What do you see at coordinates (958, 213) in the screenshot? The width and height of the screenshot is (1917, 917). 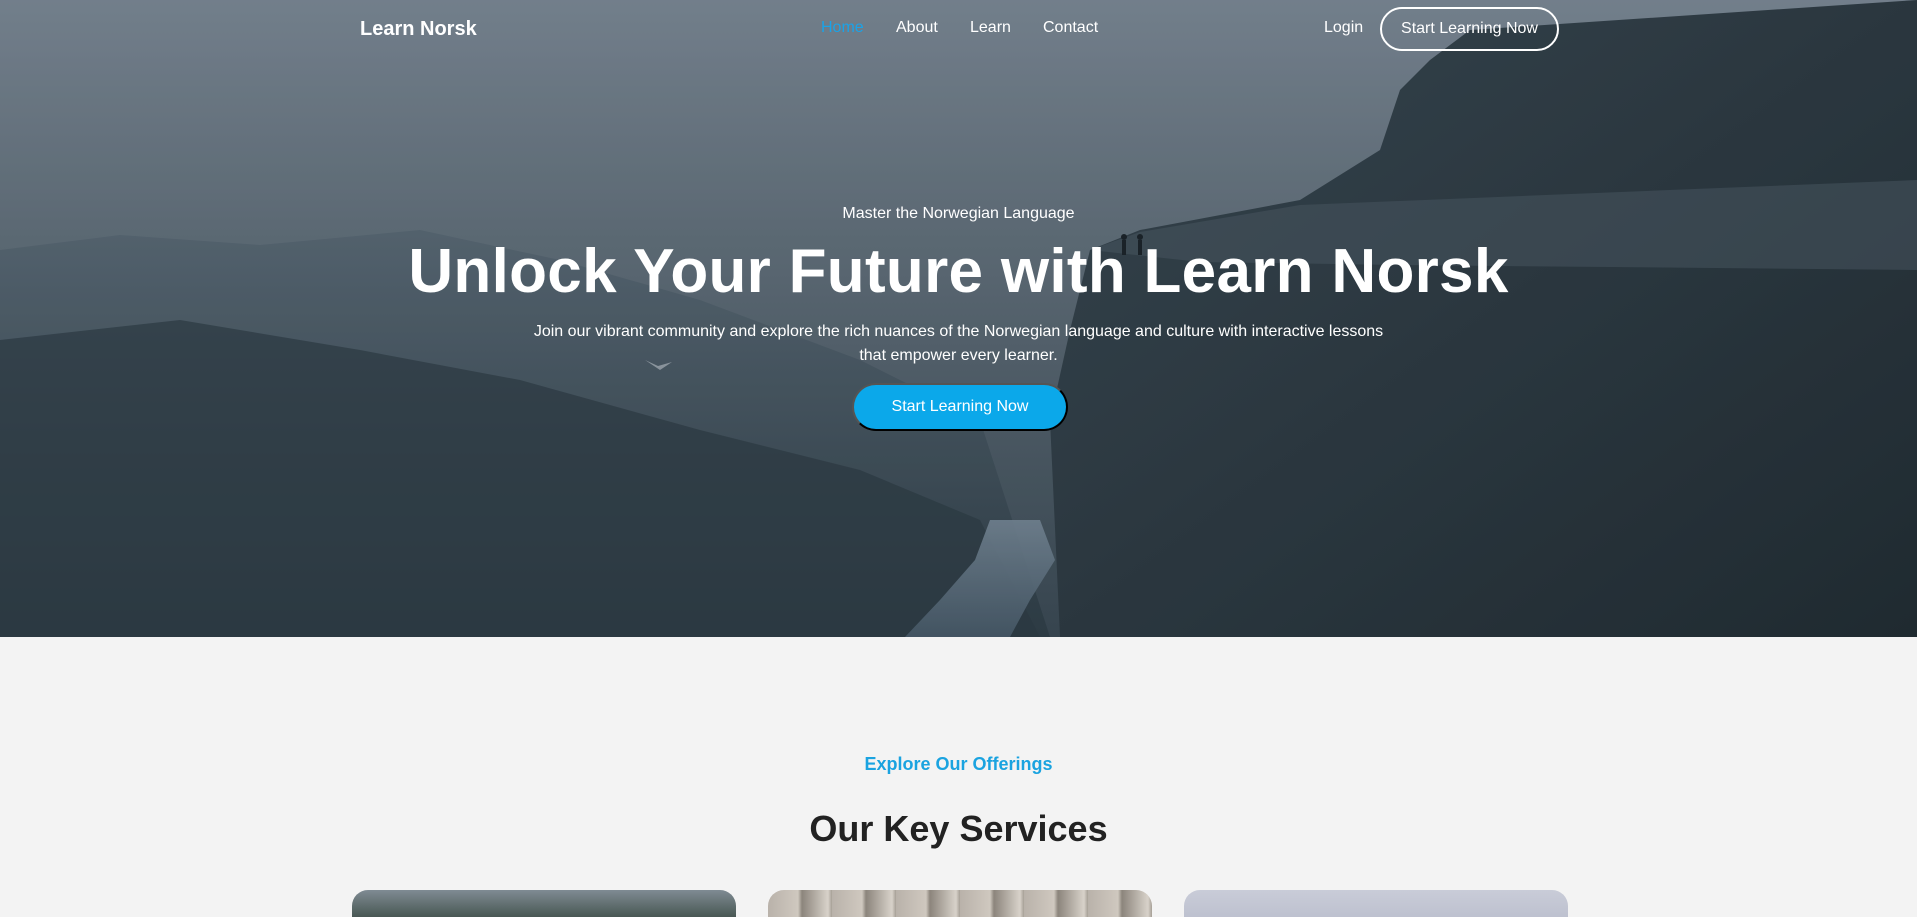 I see `hero-eyebrow: Master the Norwegian Language` at bounding box center [958, 213].